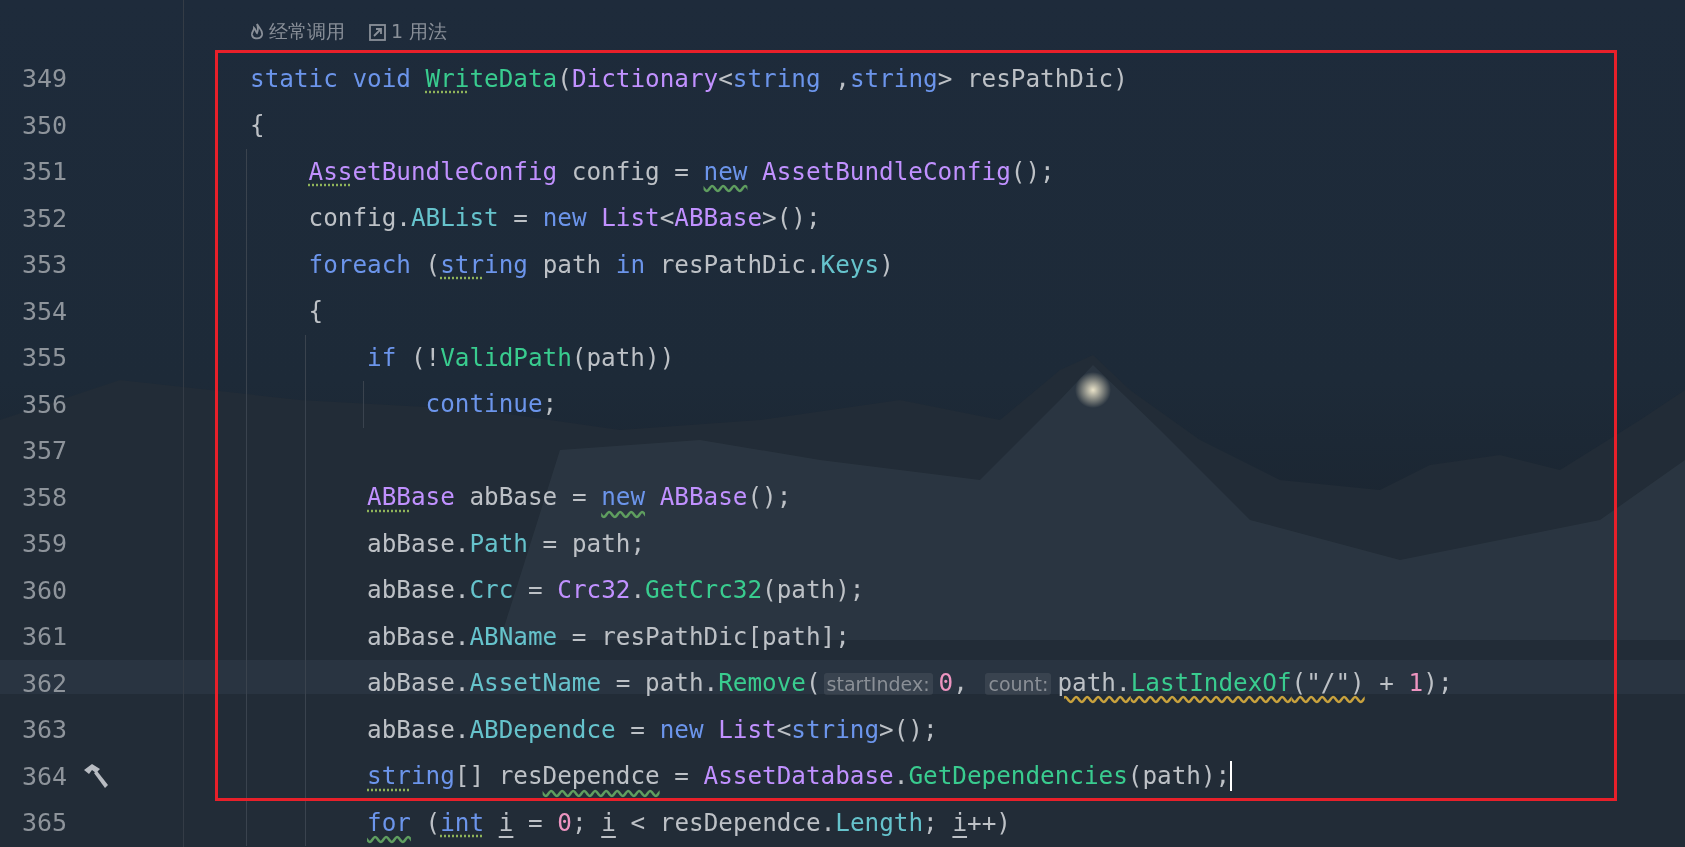  What do you see at coordinates (910, 683) in the screenshot?
I see `code-line: abBase.AssetName = path.Remove( startIndex: 0, count: path.LastIndexOf("/") + 1);` at bounding box center [910, 683].